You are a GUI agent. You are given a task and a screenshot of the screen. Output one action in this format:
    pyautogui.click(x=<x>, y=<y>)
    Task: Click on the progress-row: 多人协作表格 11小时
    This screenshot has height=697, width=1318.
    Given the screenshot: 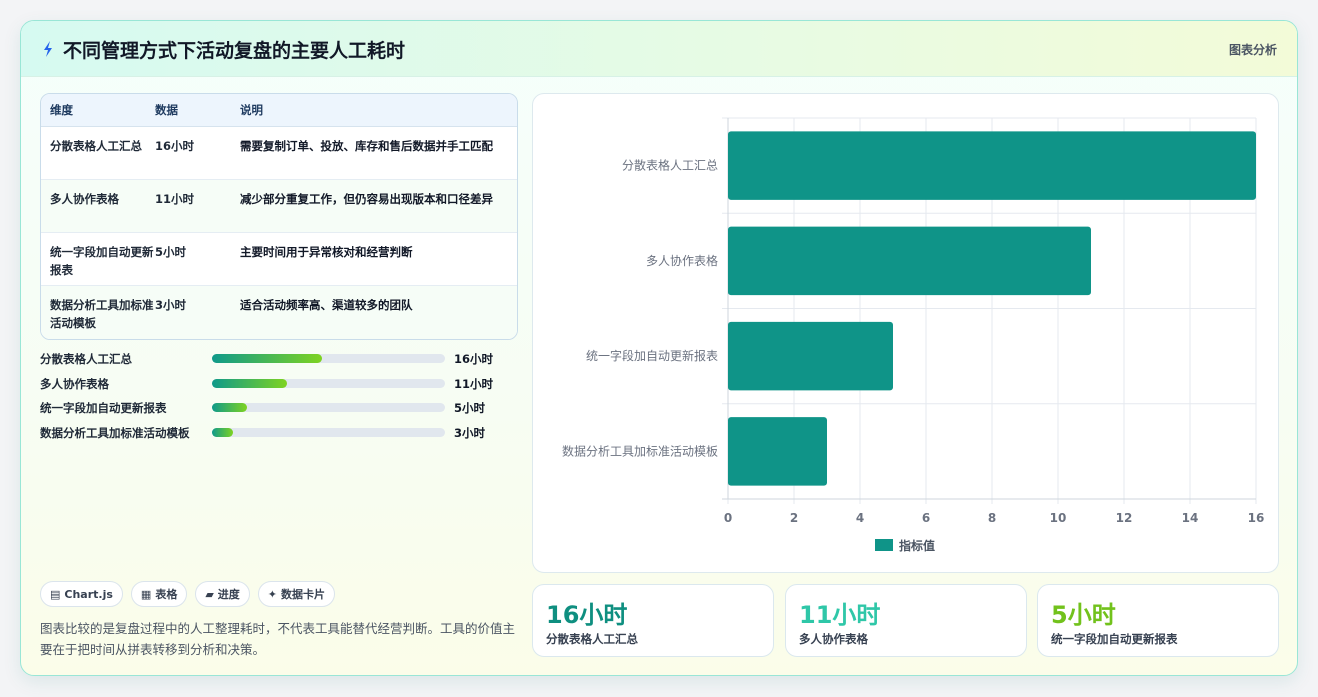 What is the action you would take?
    pyautogui.click(x=279, y=386)
    